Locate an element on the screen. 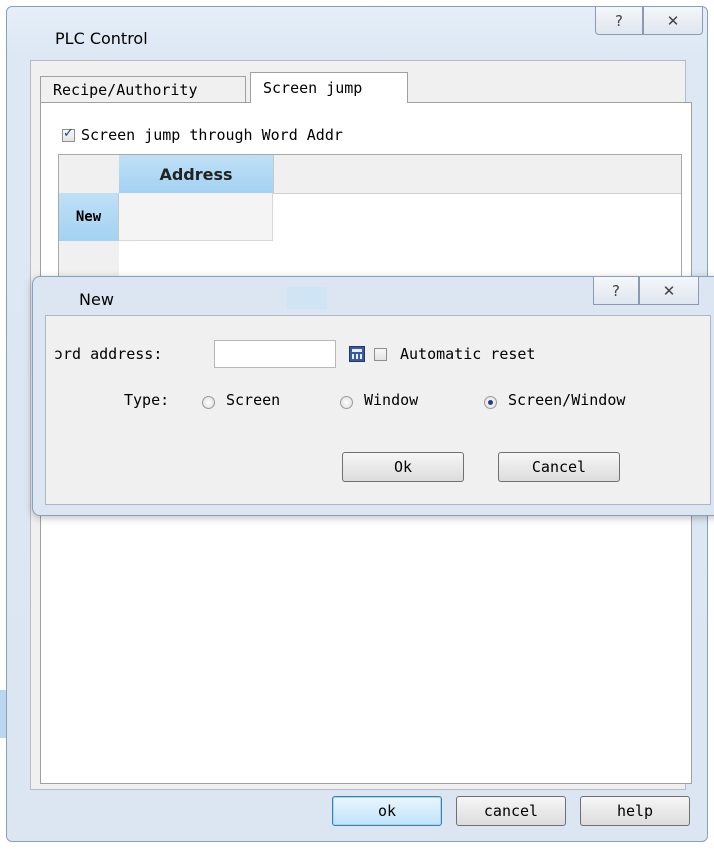 Image resolution: width=714 pixels, height=852 pixels. new-dialog-ok-button: Ok is located at coordinates (403, 467).